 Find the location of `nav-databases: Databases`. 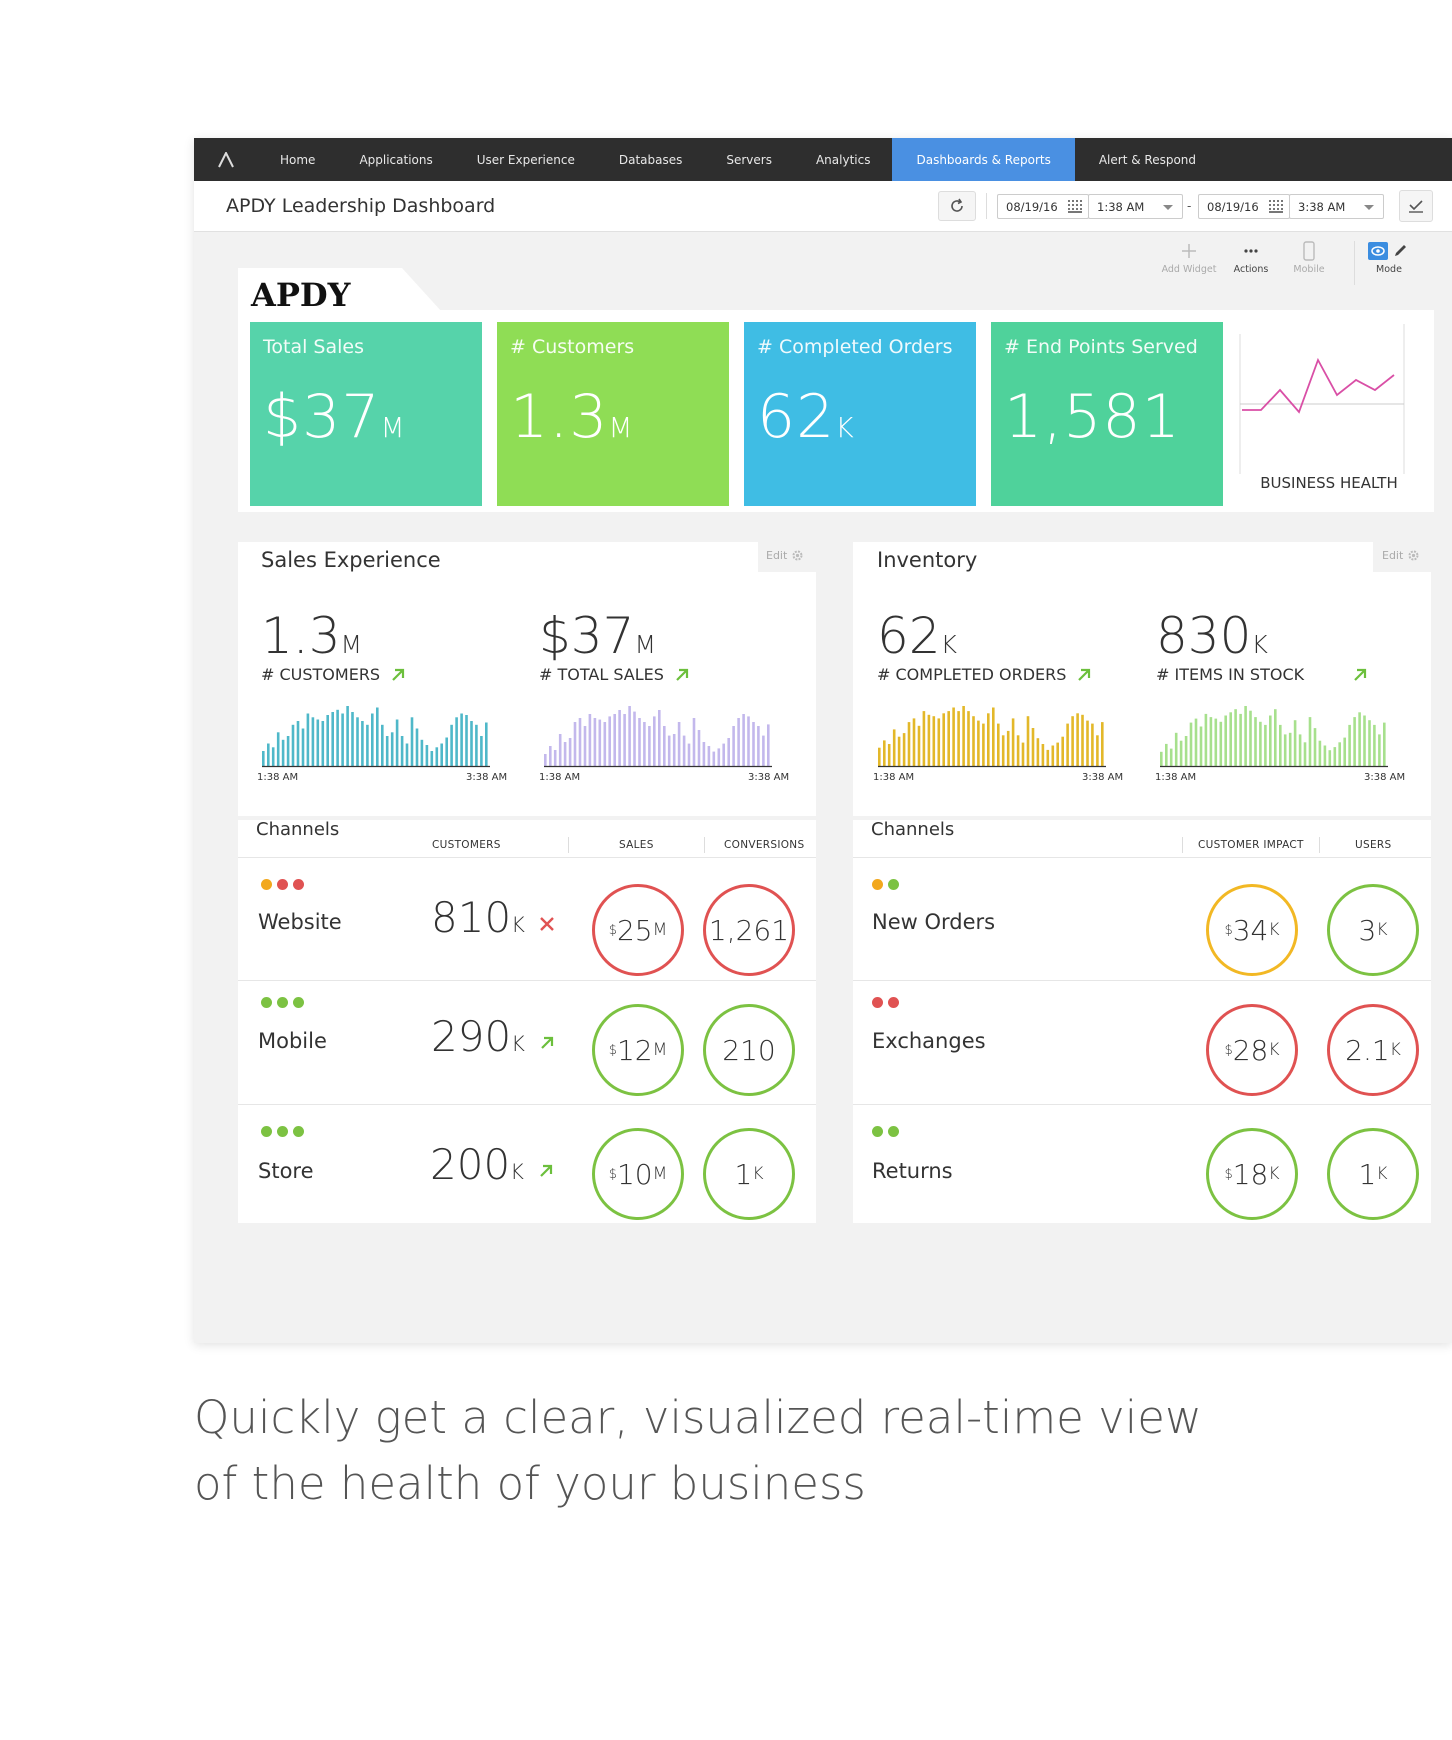

nav-databases: Databases is located at coordinates (651, 159).